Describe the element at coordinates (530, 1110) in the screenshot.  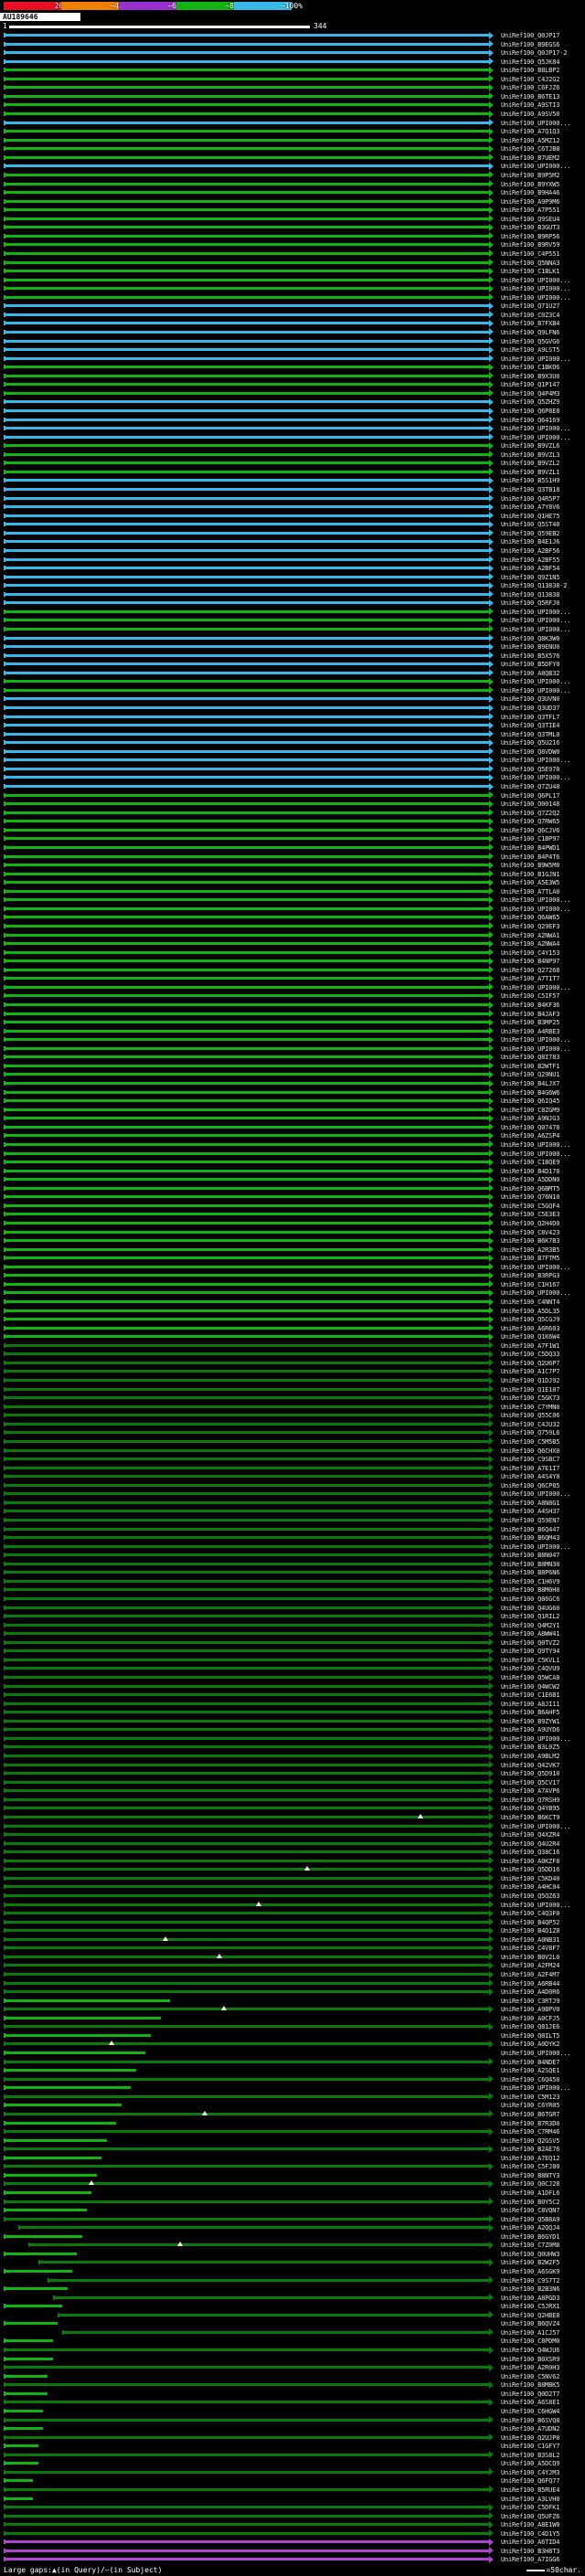
I see `hit-label: UniRef100_C8ZGM9` at that location.